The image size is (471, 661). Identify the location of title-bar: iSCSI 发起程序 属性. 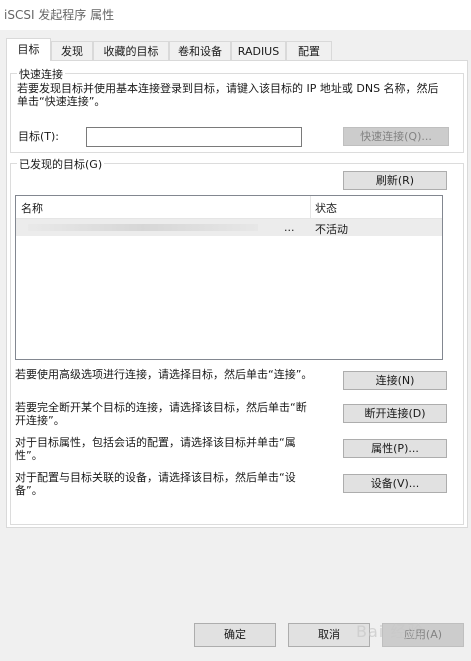
(235, 15).